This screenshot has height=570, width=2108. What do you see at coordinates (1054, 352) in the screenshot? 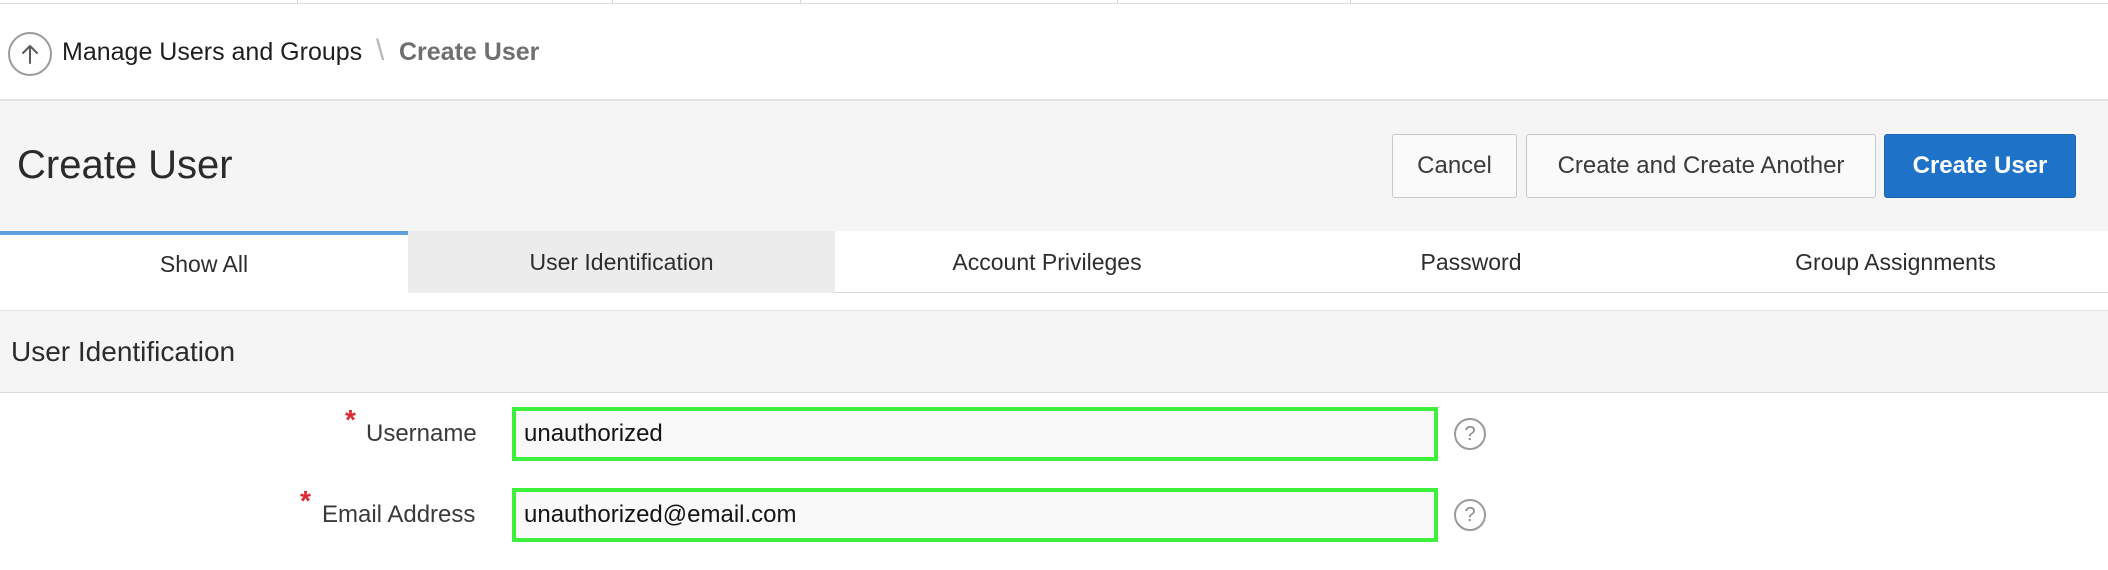
I see `section-header: User Identification` at bounding box center [1054, 352].